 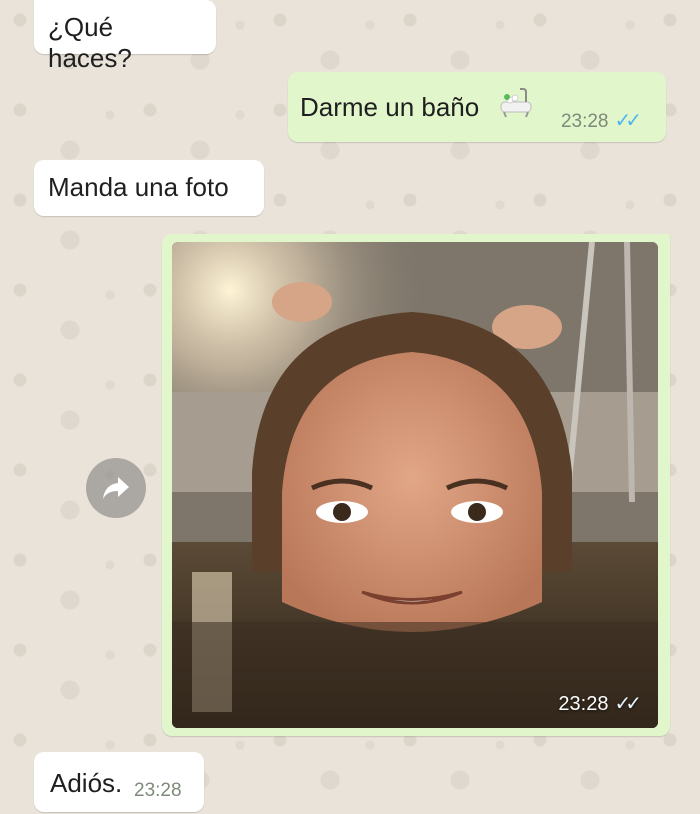 I want to click on incoming-message: ¿Qué haces?, so click(x=125, y=36).